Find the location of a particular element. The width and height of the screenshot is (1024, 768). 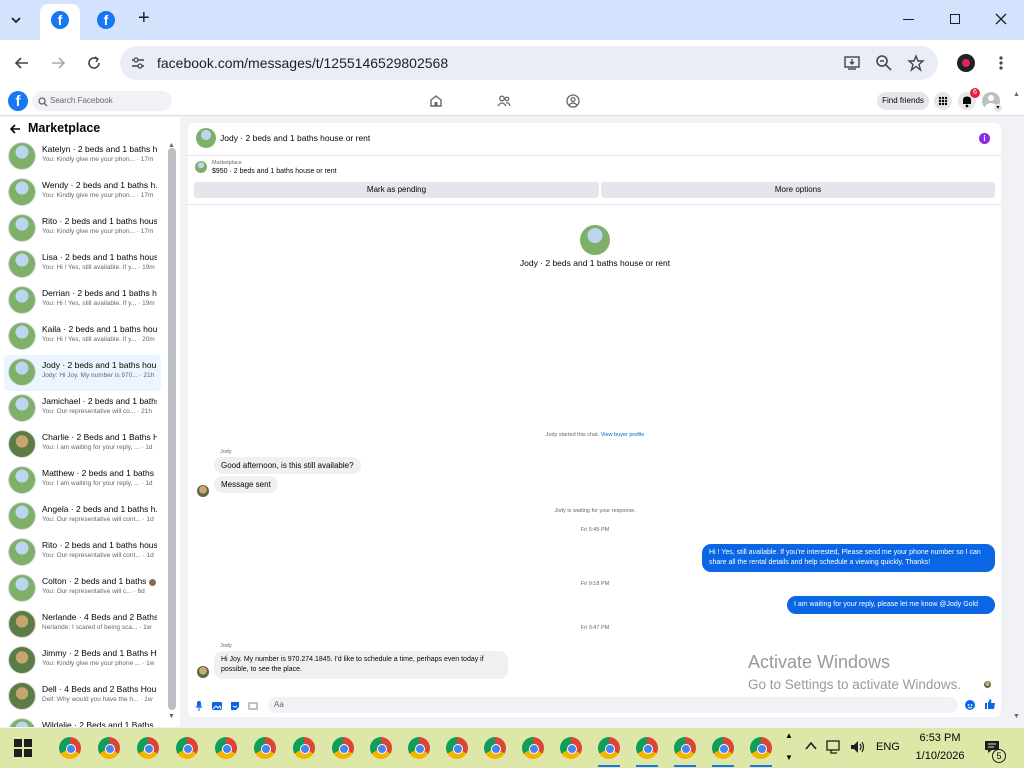

language-indicator: ENG is located at coordinates (888, 747).